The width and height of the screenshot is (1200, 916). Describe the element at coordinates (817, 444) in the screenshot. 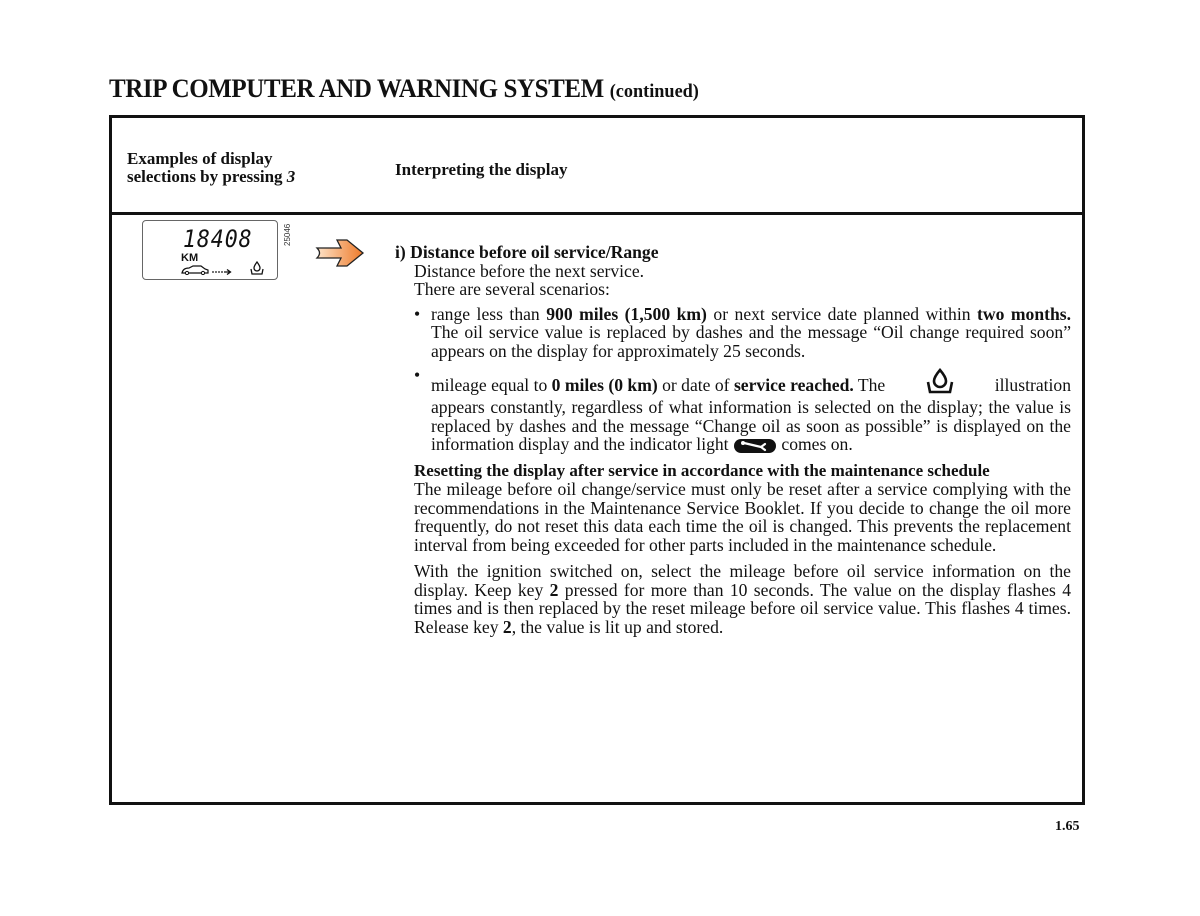

I see `scenario-text: comes on.` at that location.